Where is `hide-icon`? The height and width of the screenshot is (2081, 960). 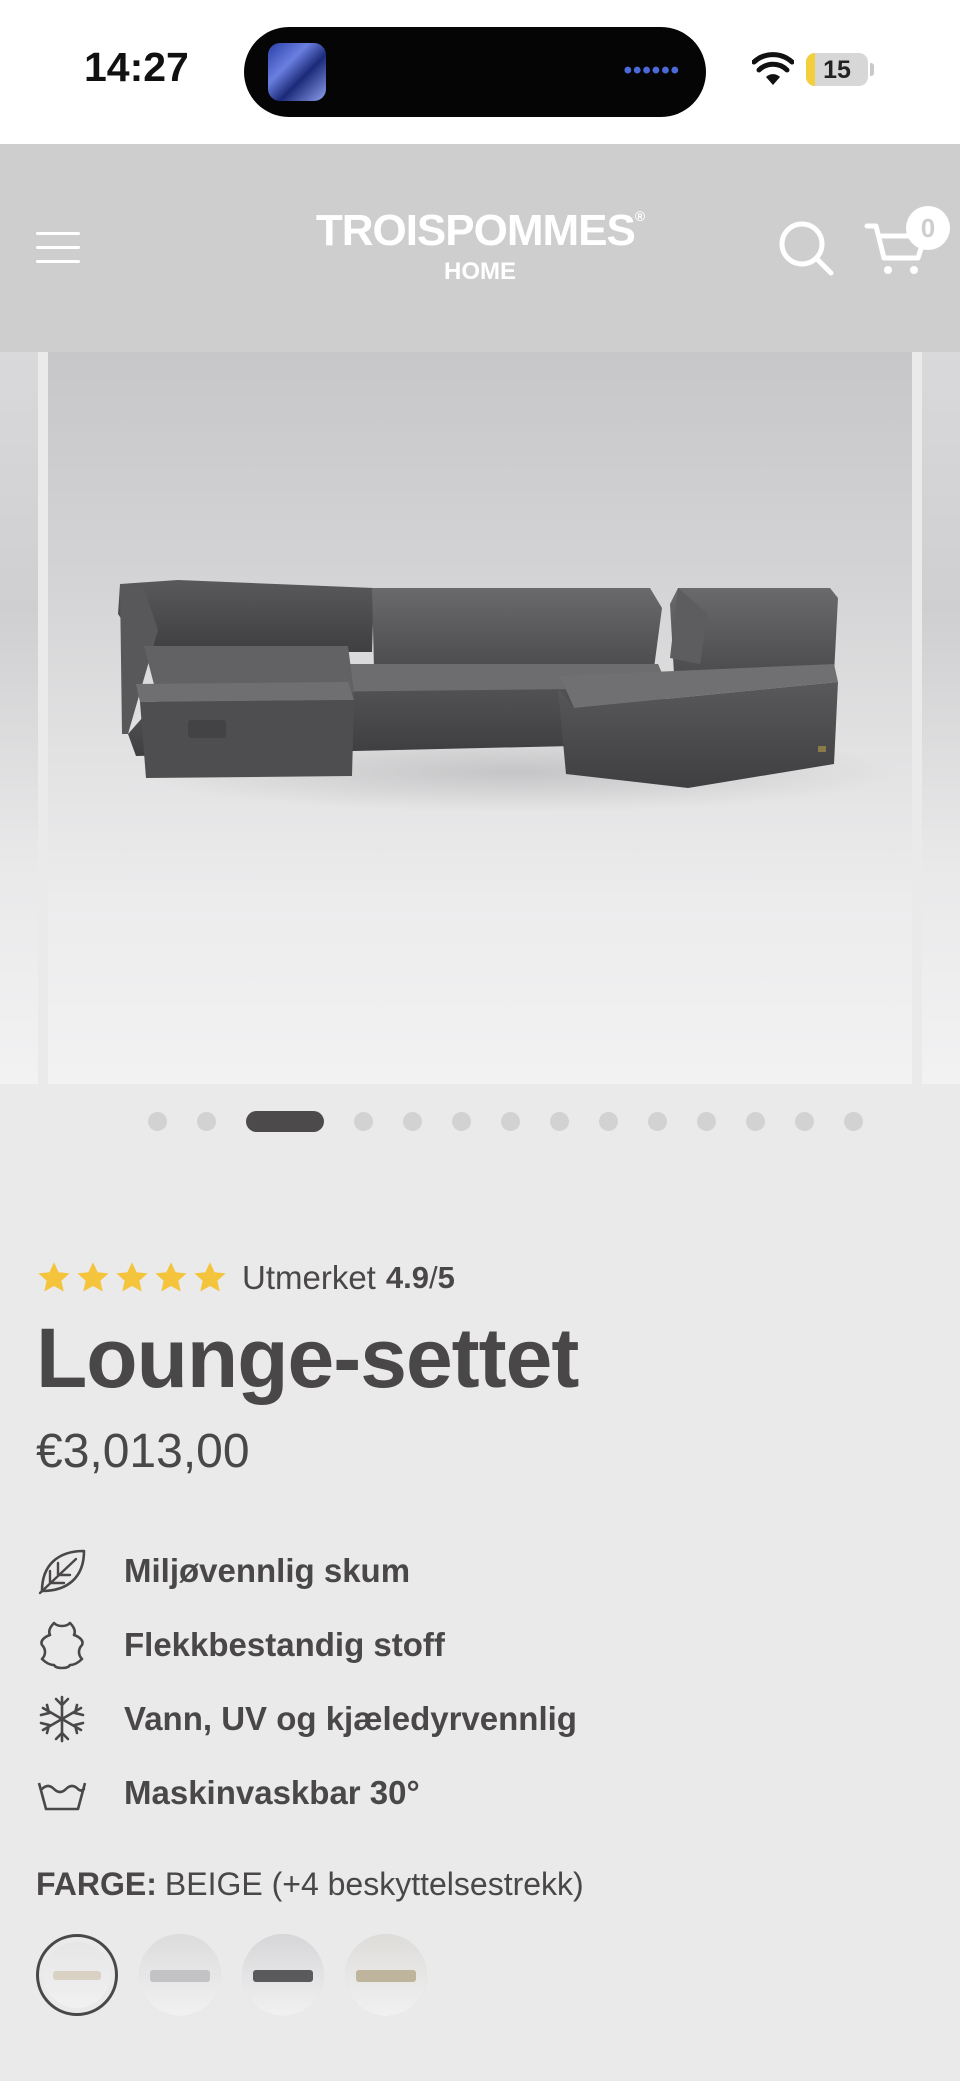
hide-icon is located at coordinates (62, 1645).